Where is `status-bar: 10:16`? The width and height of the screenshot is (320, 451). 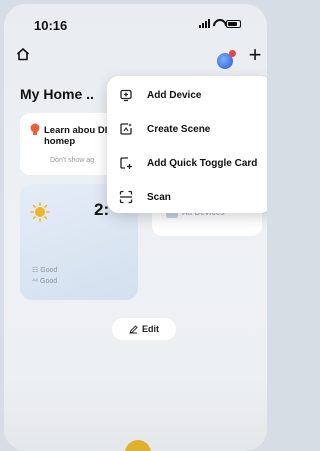 status-bar: 10:16 is located at coordinates (135, 21).